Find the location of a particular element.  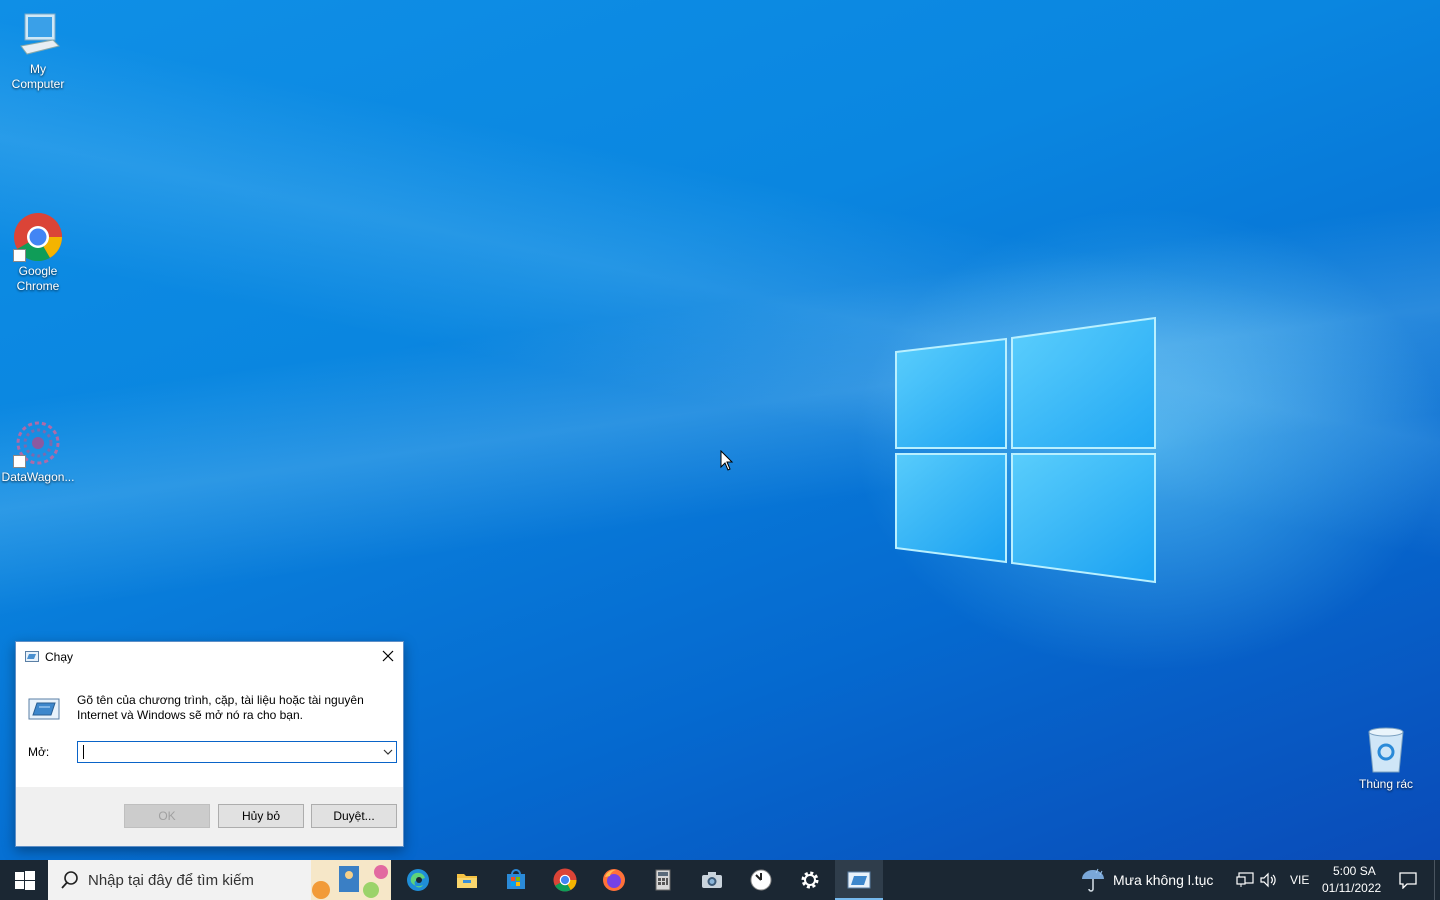

text-caret is located at coordinates (83, 752).